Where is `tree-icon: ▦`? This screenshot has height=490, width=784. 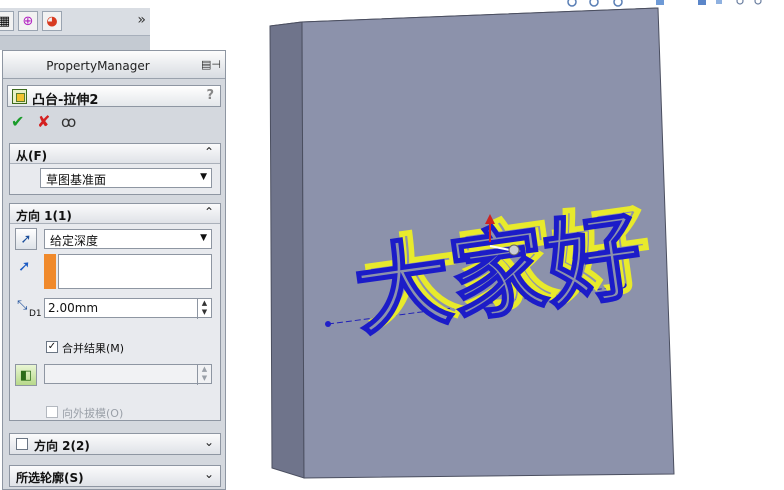
tree-icon: ▦ is located at coordinates (7, 21).